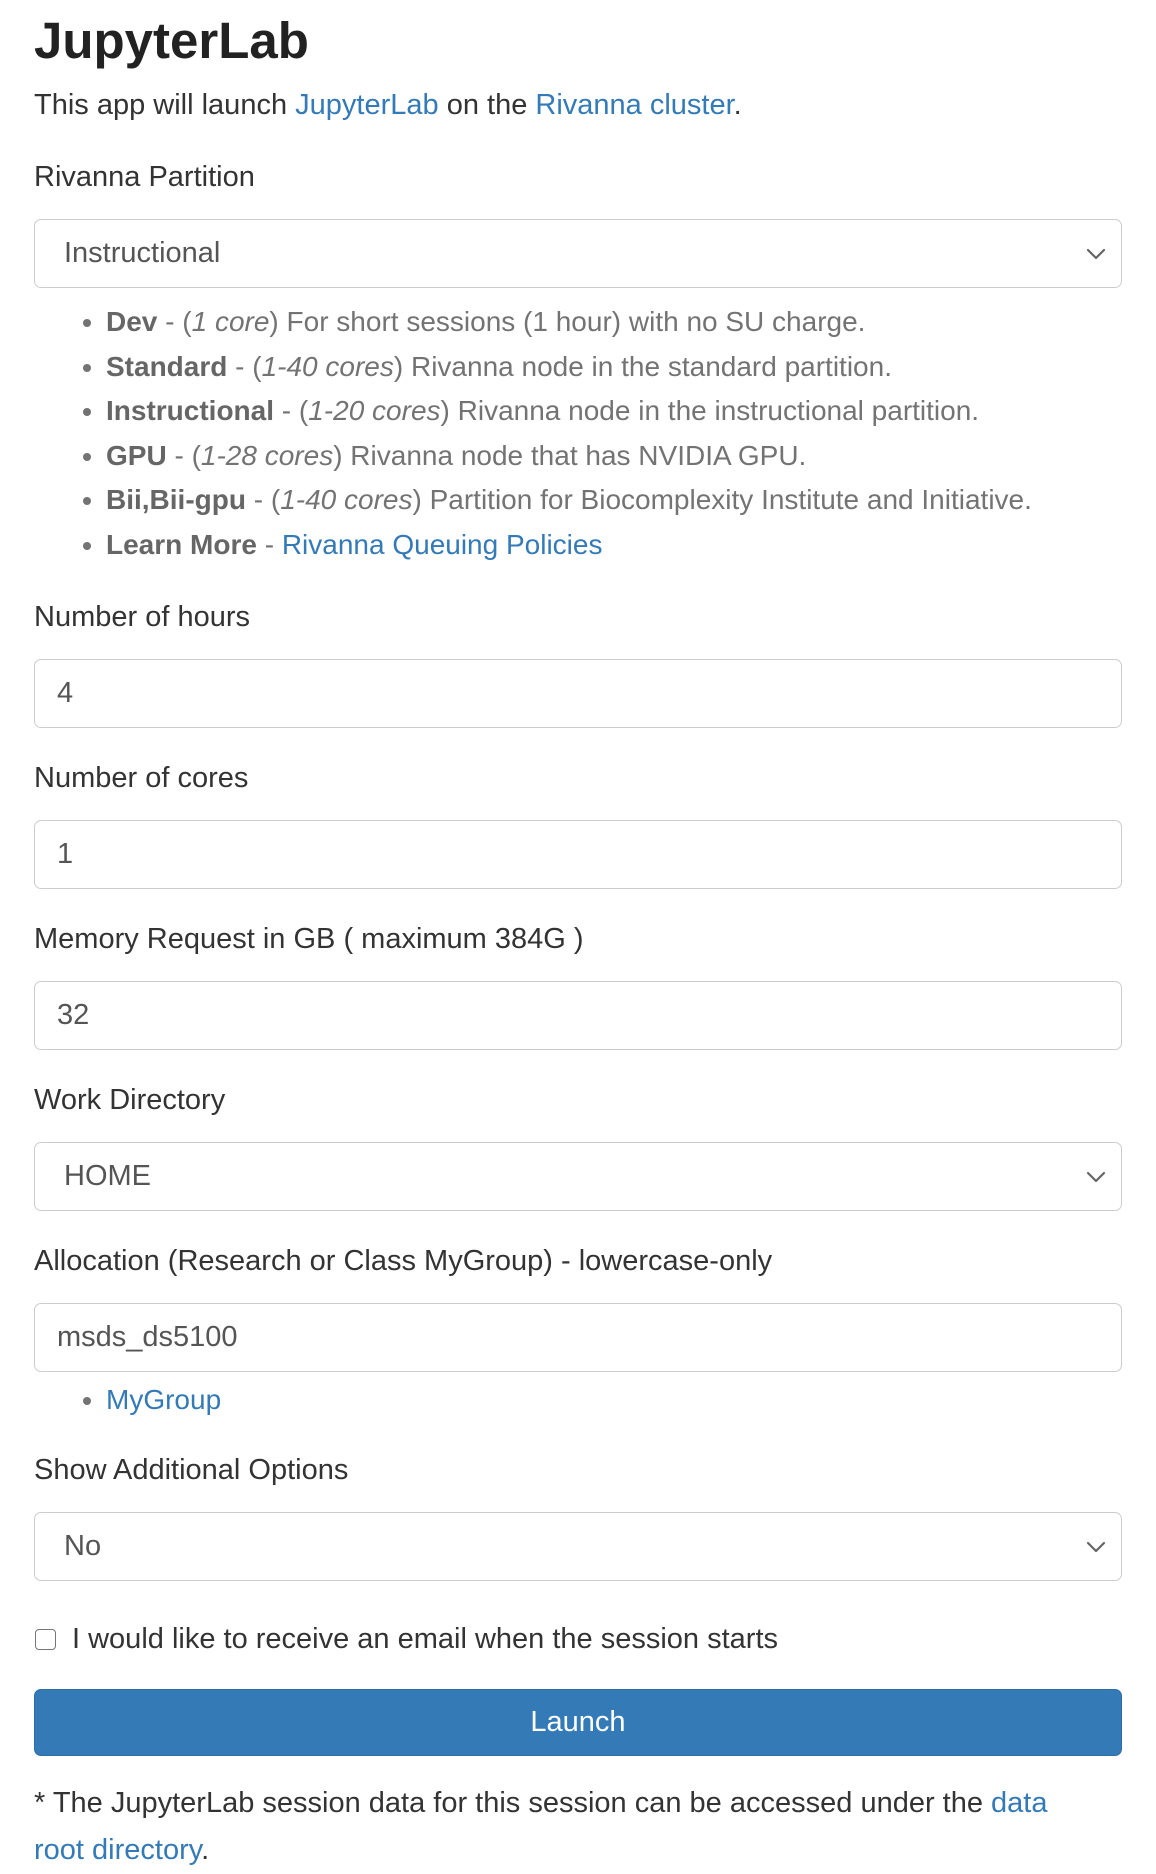 This screenshot has width=1156, height=1874. Describe the element at coordinates (191, 1470) in the screenshot. I see `additional-options-label: Show Additional Options` at that location.